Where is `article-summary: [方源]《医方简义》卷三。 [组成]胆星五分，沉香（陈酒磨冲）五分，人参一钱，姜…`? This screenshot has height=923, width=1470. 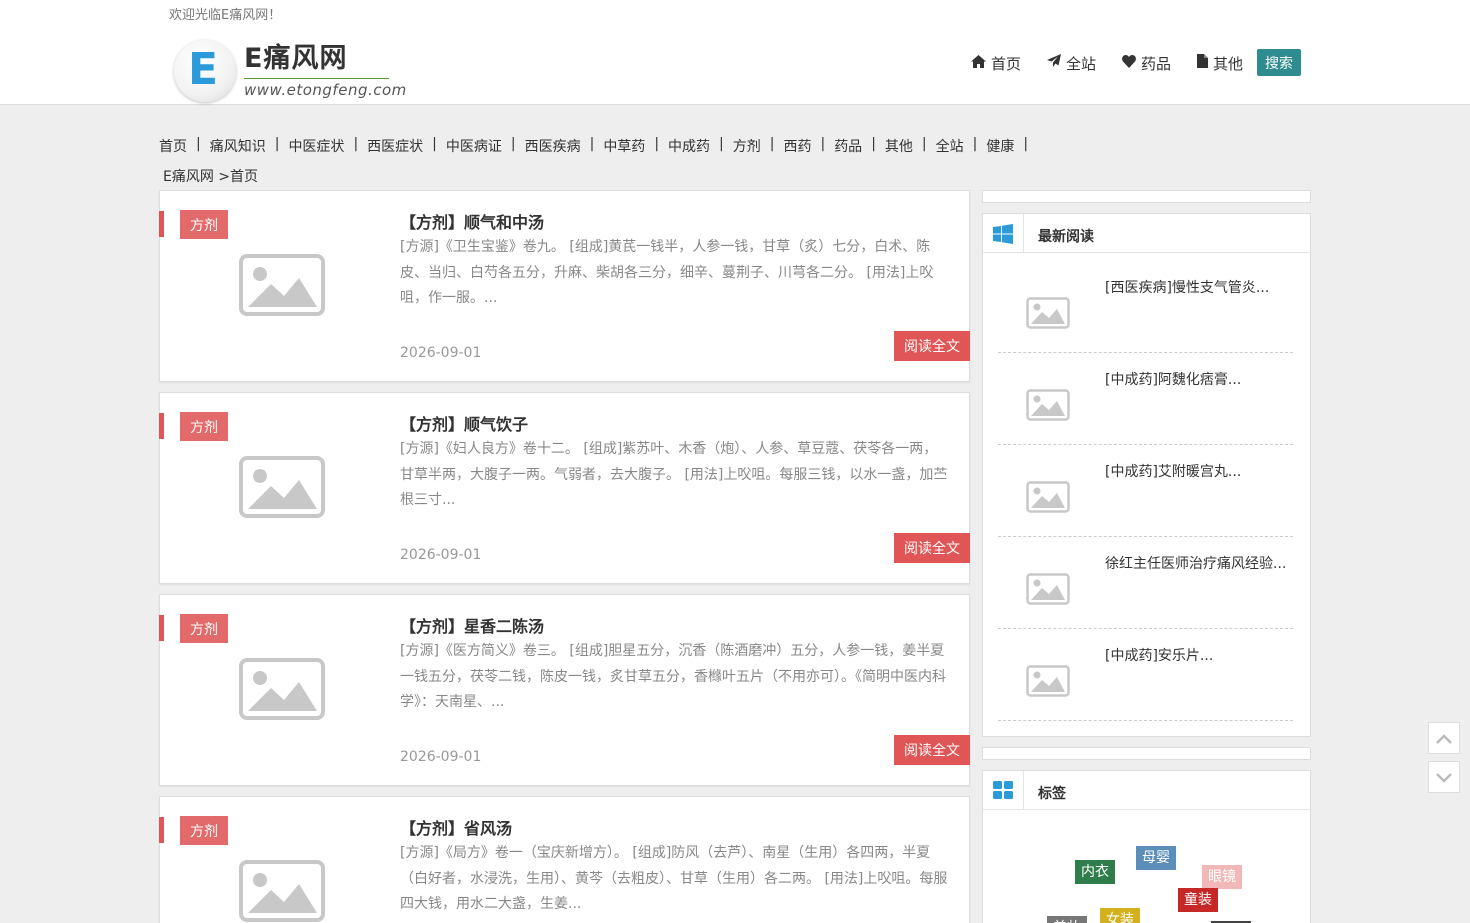 article-summary: [方源]《医方简义》卷三。 [组成]胆星五分，沉香（陈酒磨冲）五分，人参一钱，姜… is located at coordinates (673, 676).